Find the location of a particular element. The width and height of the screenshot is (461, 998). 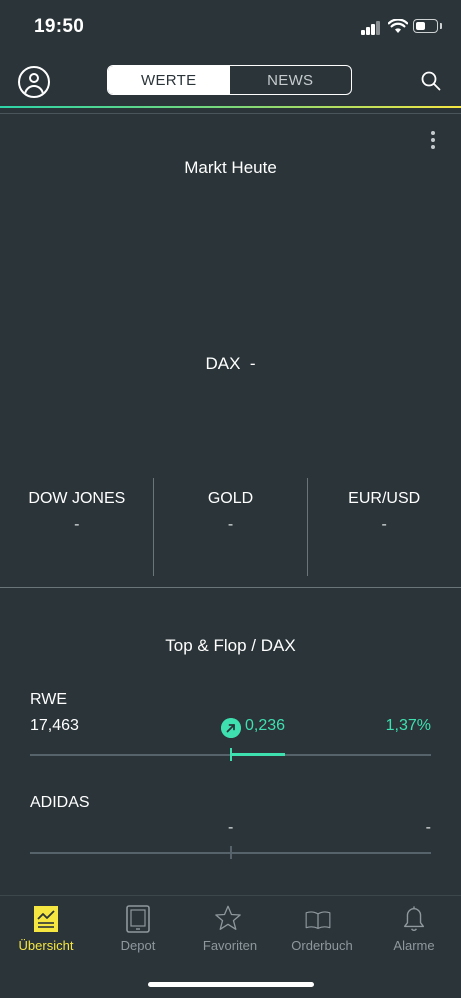

header-accent-line is located at coordinates (230, 107).